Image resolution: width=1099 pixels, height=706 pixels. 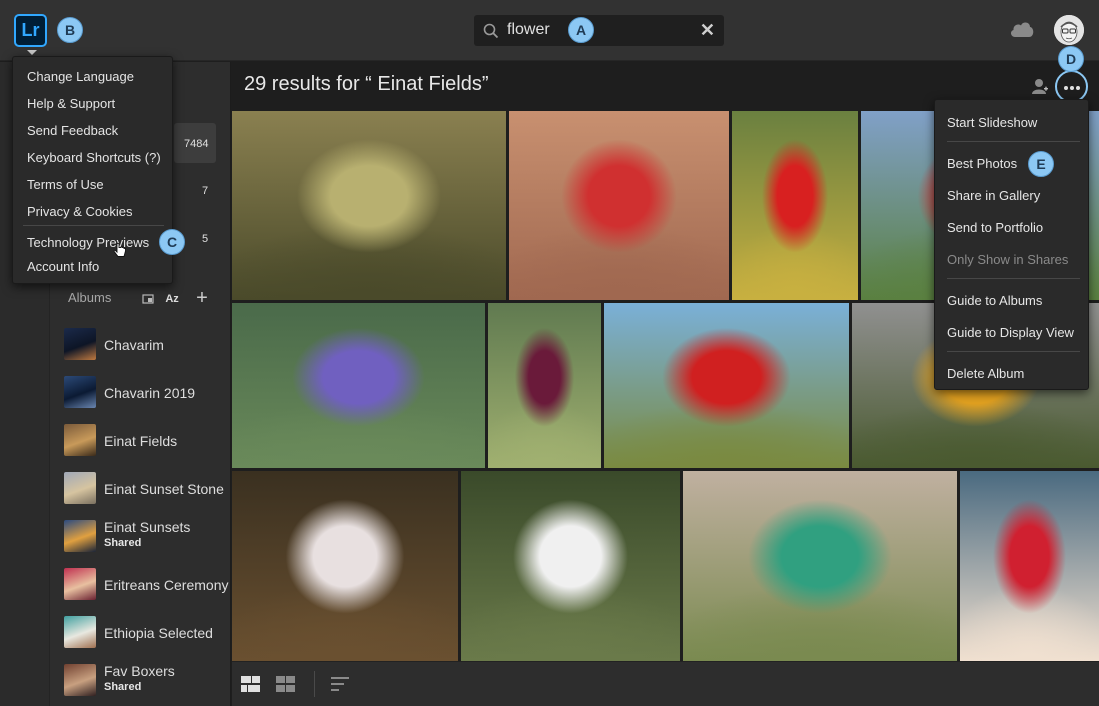 I want to click on chevron-down-icon, so click(x=32, y=52).